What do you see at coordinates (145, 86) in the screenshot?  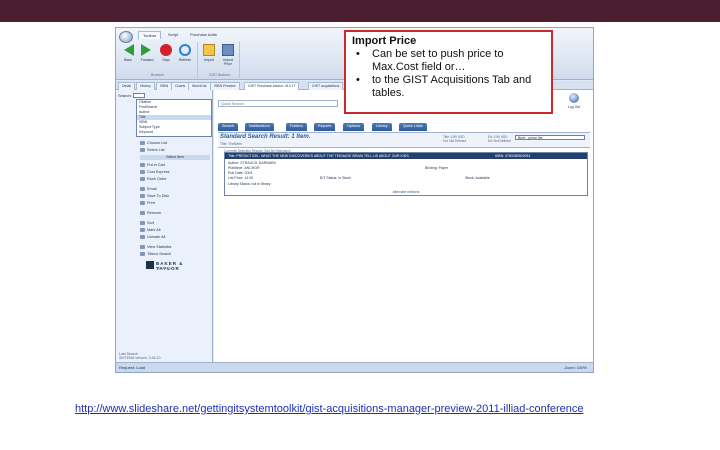 I see `tab-history: History` at bounding box center [145, 86].